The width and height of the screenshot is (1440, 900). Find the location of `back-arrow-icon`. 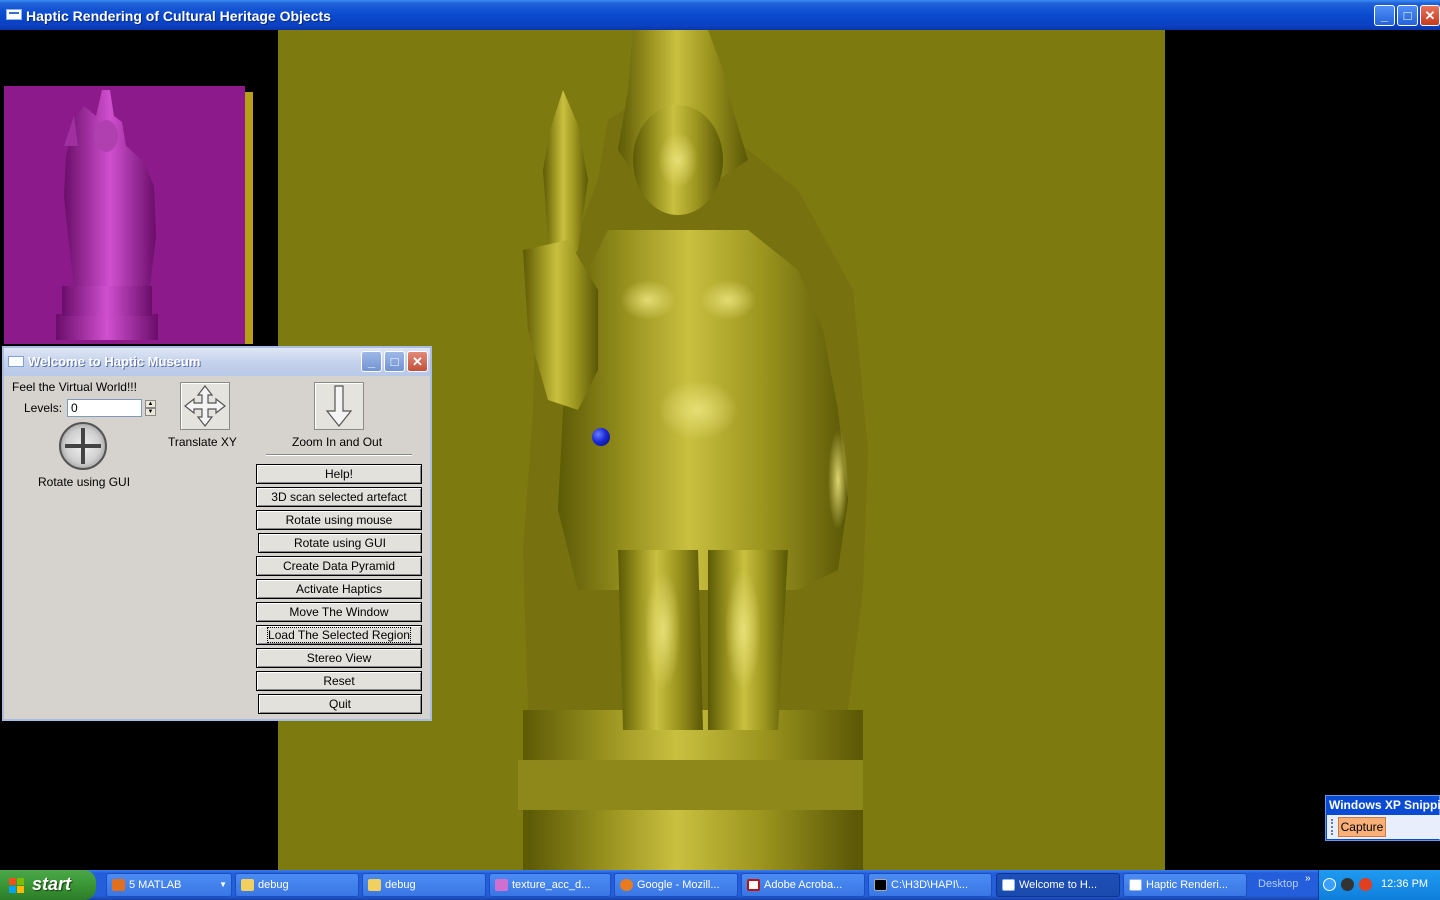

back-arrow-icon is located at coordinates (1329, 884).